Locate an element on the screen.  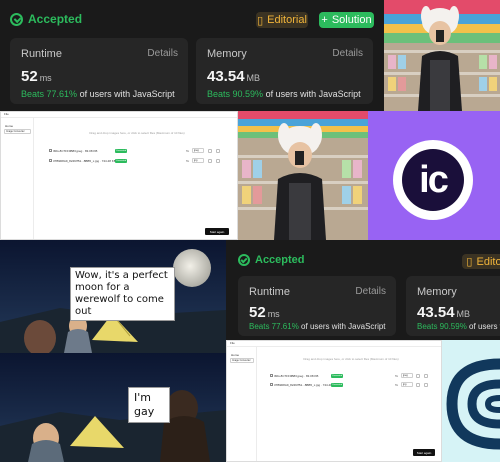
ic-logo-circle: ic is located at coordinates (433, 180).